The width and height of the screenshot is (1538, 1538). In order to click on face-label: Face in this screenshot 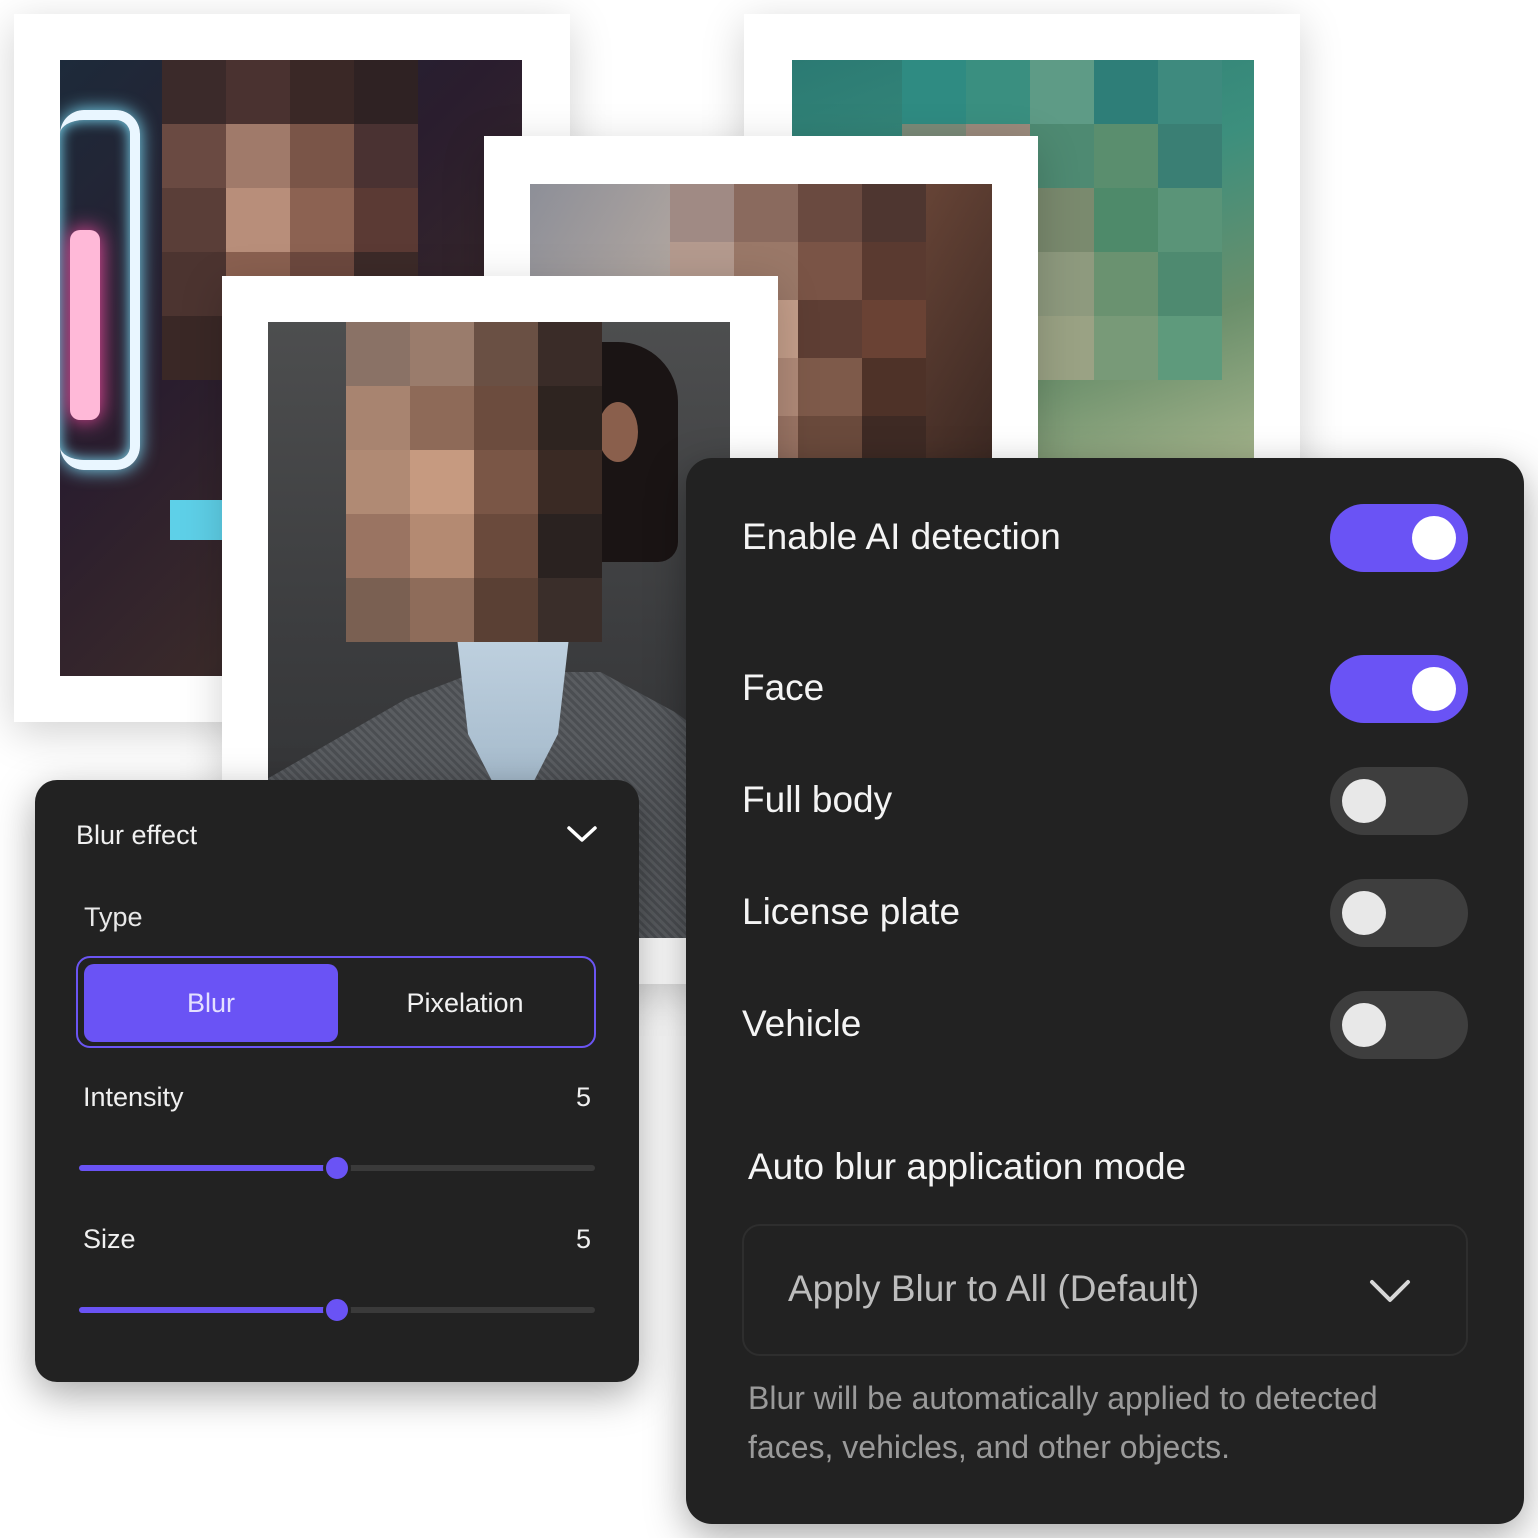, I will do `click(783, 687)`.